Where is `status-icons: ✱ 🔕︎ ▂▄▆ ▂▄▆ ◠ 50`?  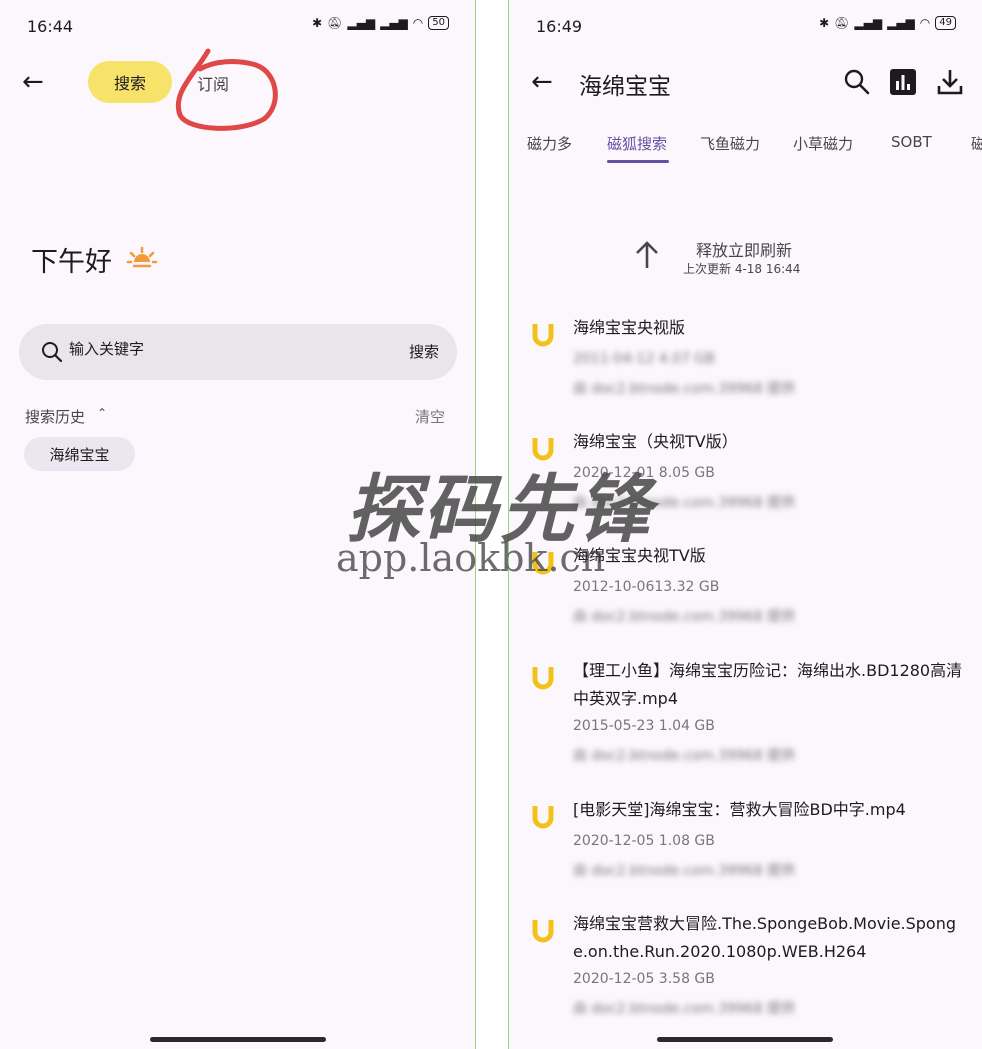
status-icons: ✱ 🔕︎ ▂▄▆ ▂▄▆ ◠ 50 is located at coordinates (380, 23).